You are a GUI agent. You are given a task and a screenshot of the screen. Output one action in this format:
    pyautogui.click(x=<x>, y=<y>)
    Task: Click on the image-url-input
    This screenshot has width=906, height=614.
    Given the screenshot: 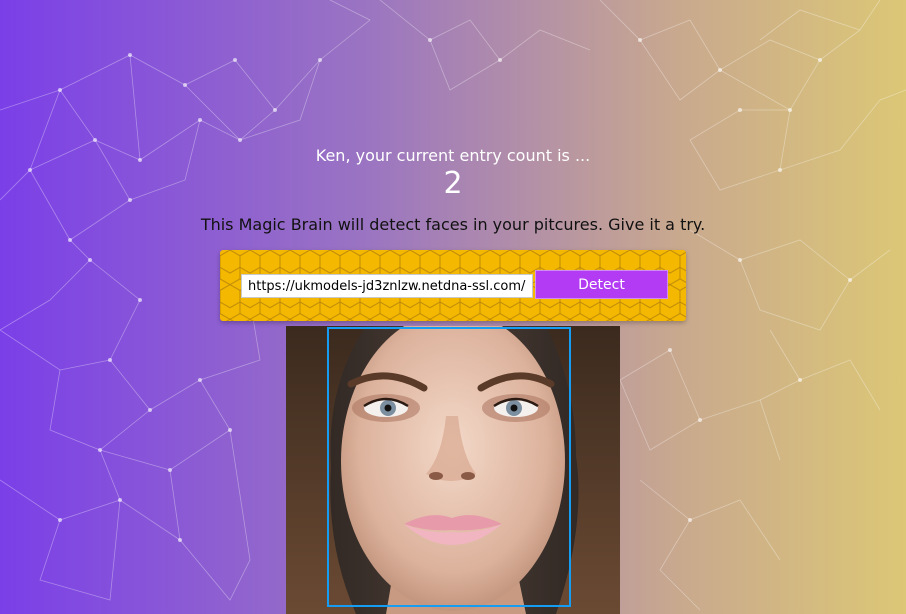 What is the action you would take?
    pyautogui.click(x=387, y=286)
    